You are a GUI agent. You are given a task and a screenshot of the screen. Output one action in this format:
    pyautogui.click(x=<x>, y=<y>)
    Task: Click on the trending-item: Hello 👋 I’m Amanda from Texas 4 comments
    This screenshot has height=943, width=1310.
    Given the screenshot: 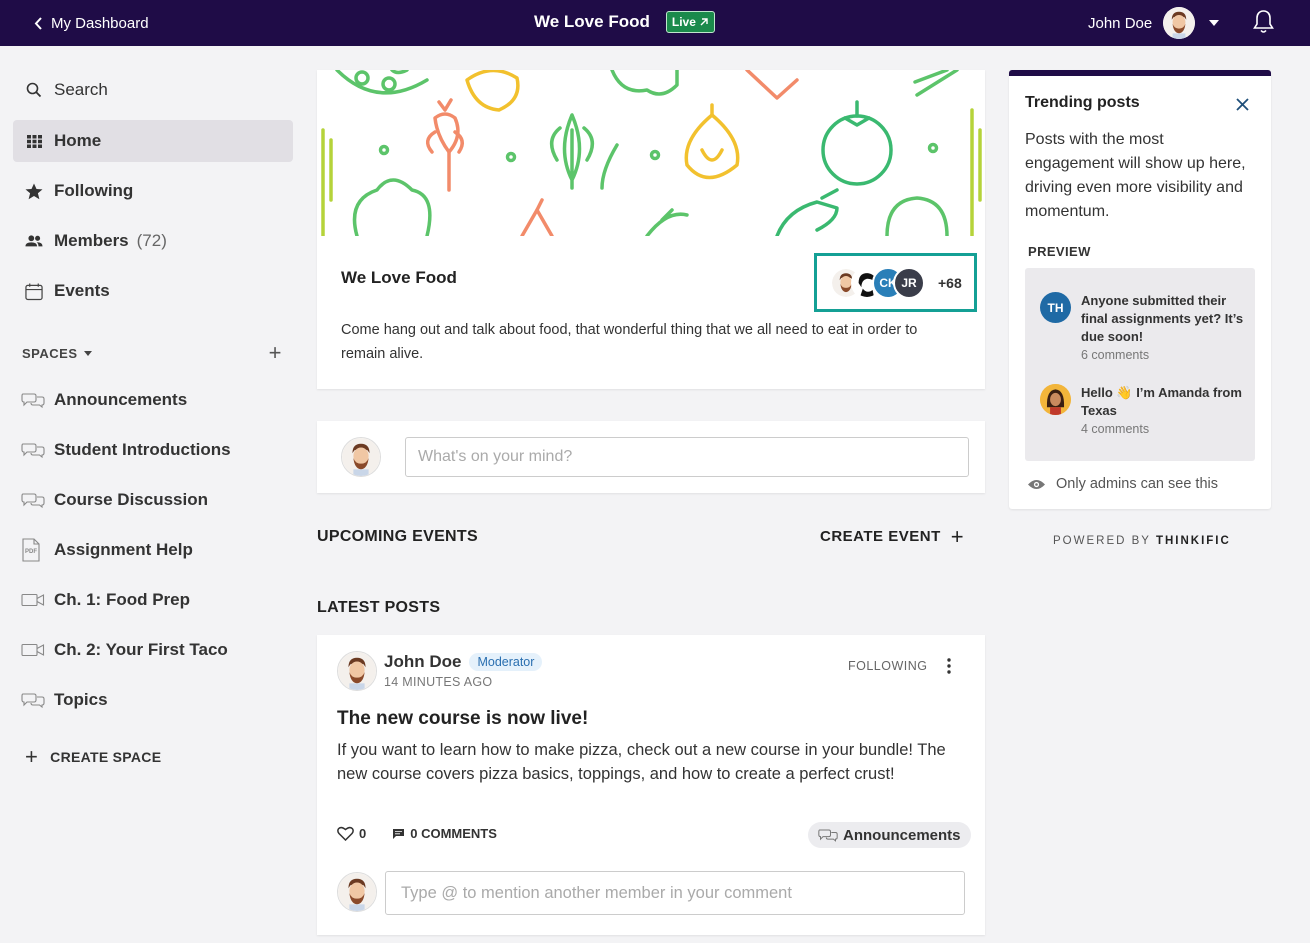 What is the action you would take?
    pyautogui.click(x=1143, y=411)
    